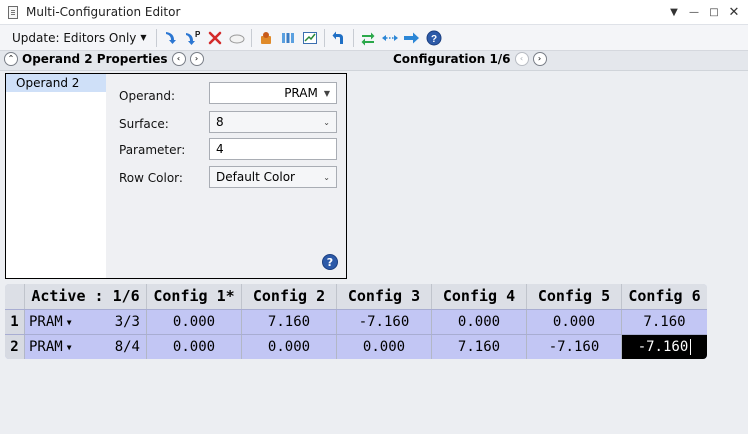  Describe the element at coordinates (103, 12) in the screenshot. I see `window-title: Multi-Configuration Editor` at that location.